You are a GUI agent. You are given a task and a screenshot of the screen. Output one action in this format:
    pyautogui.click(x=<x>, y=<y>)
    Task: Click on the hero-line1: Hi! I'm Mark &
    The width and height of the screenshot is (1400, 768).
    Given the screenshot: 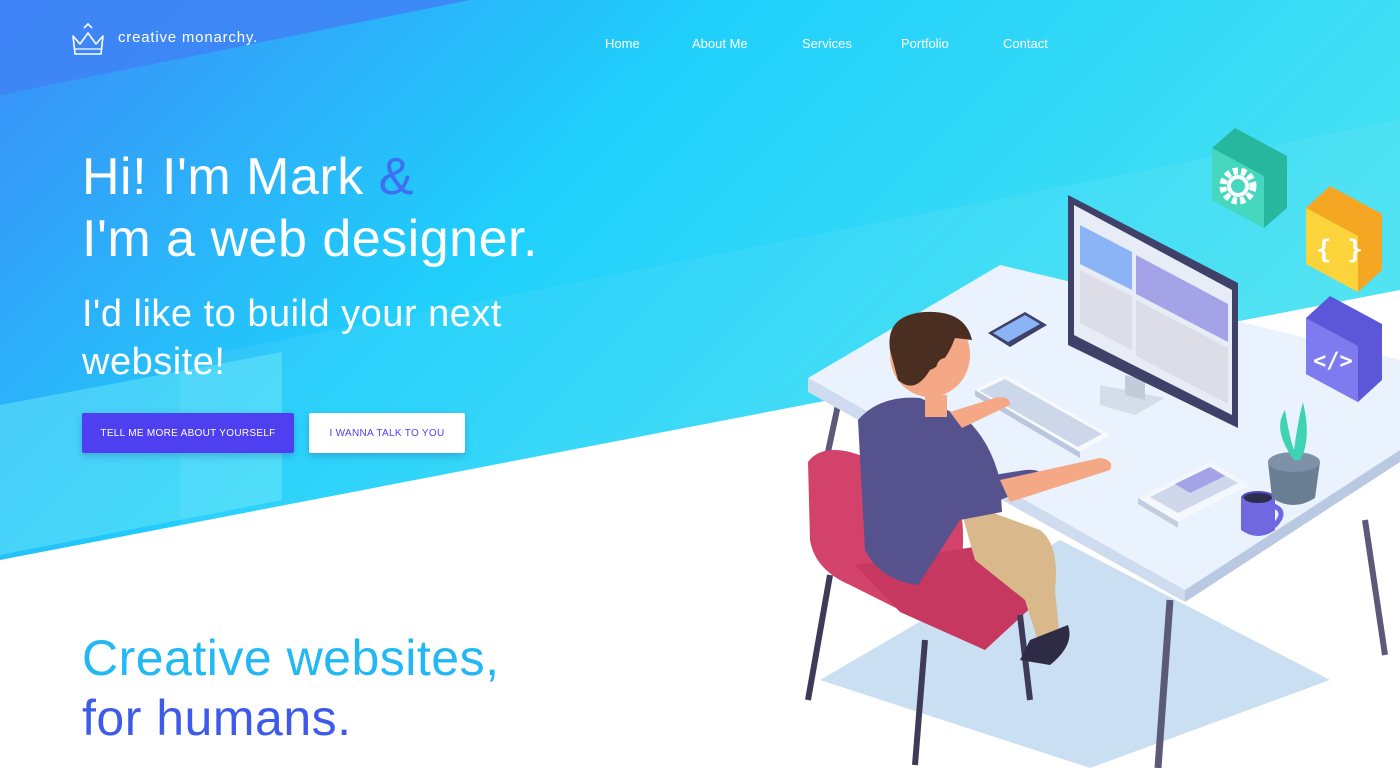 What is the action you would take?
    pyautogui.click(x=248, y=177)
    